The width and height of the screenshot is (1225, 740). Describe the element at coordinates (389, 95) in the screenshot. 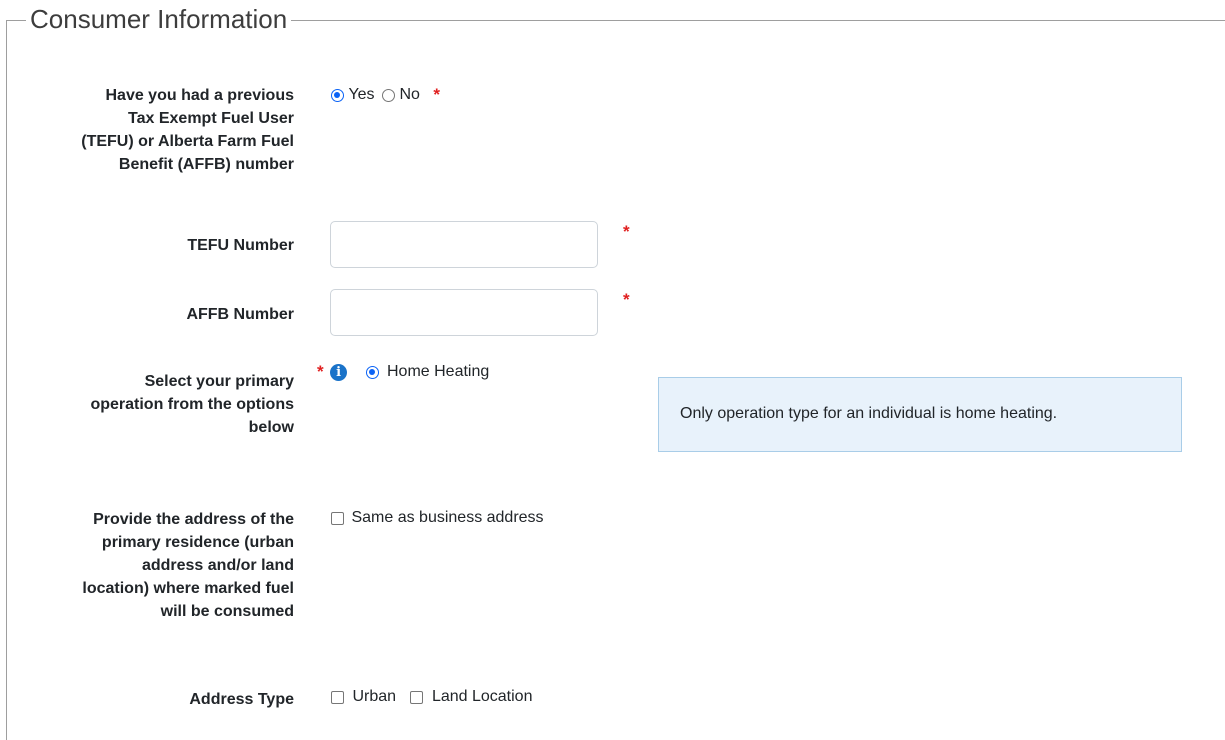

I see `previous-number-no-radio` at that location.